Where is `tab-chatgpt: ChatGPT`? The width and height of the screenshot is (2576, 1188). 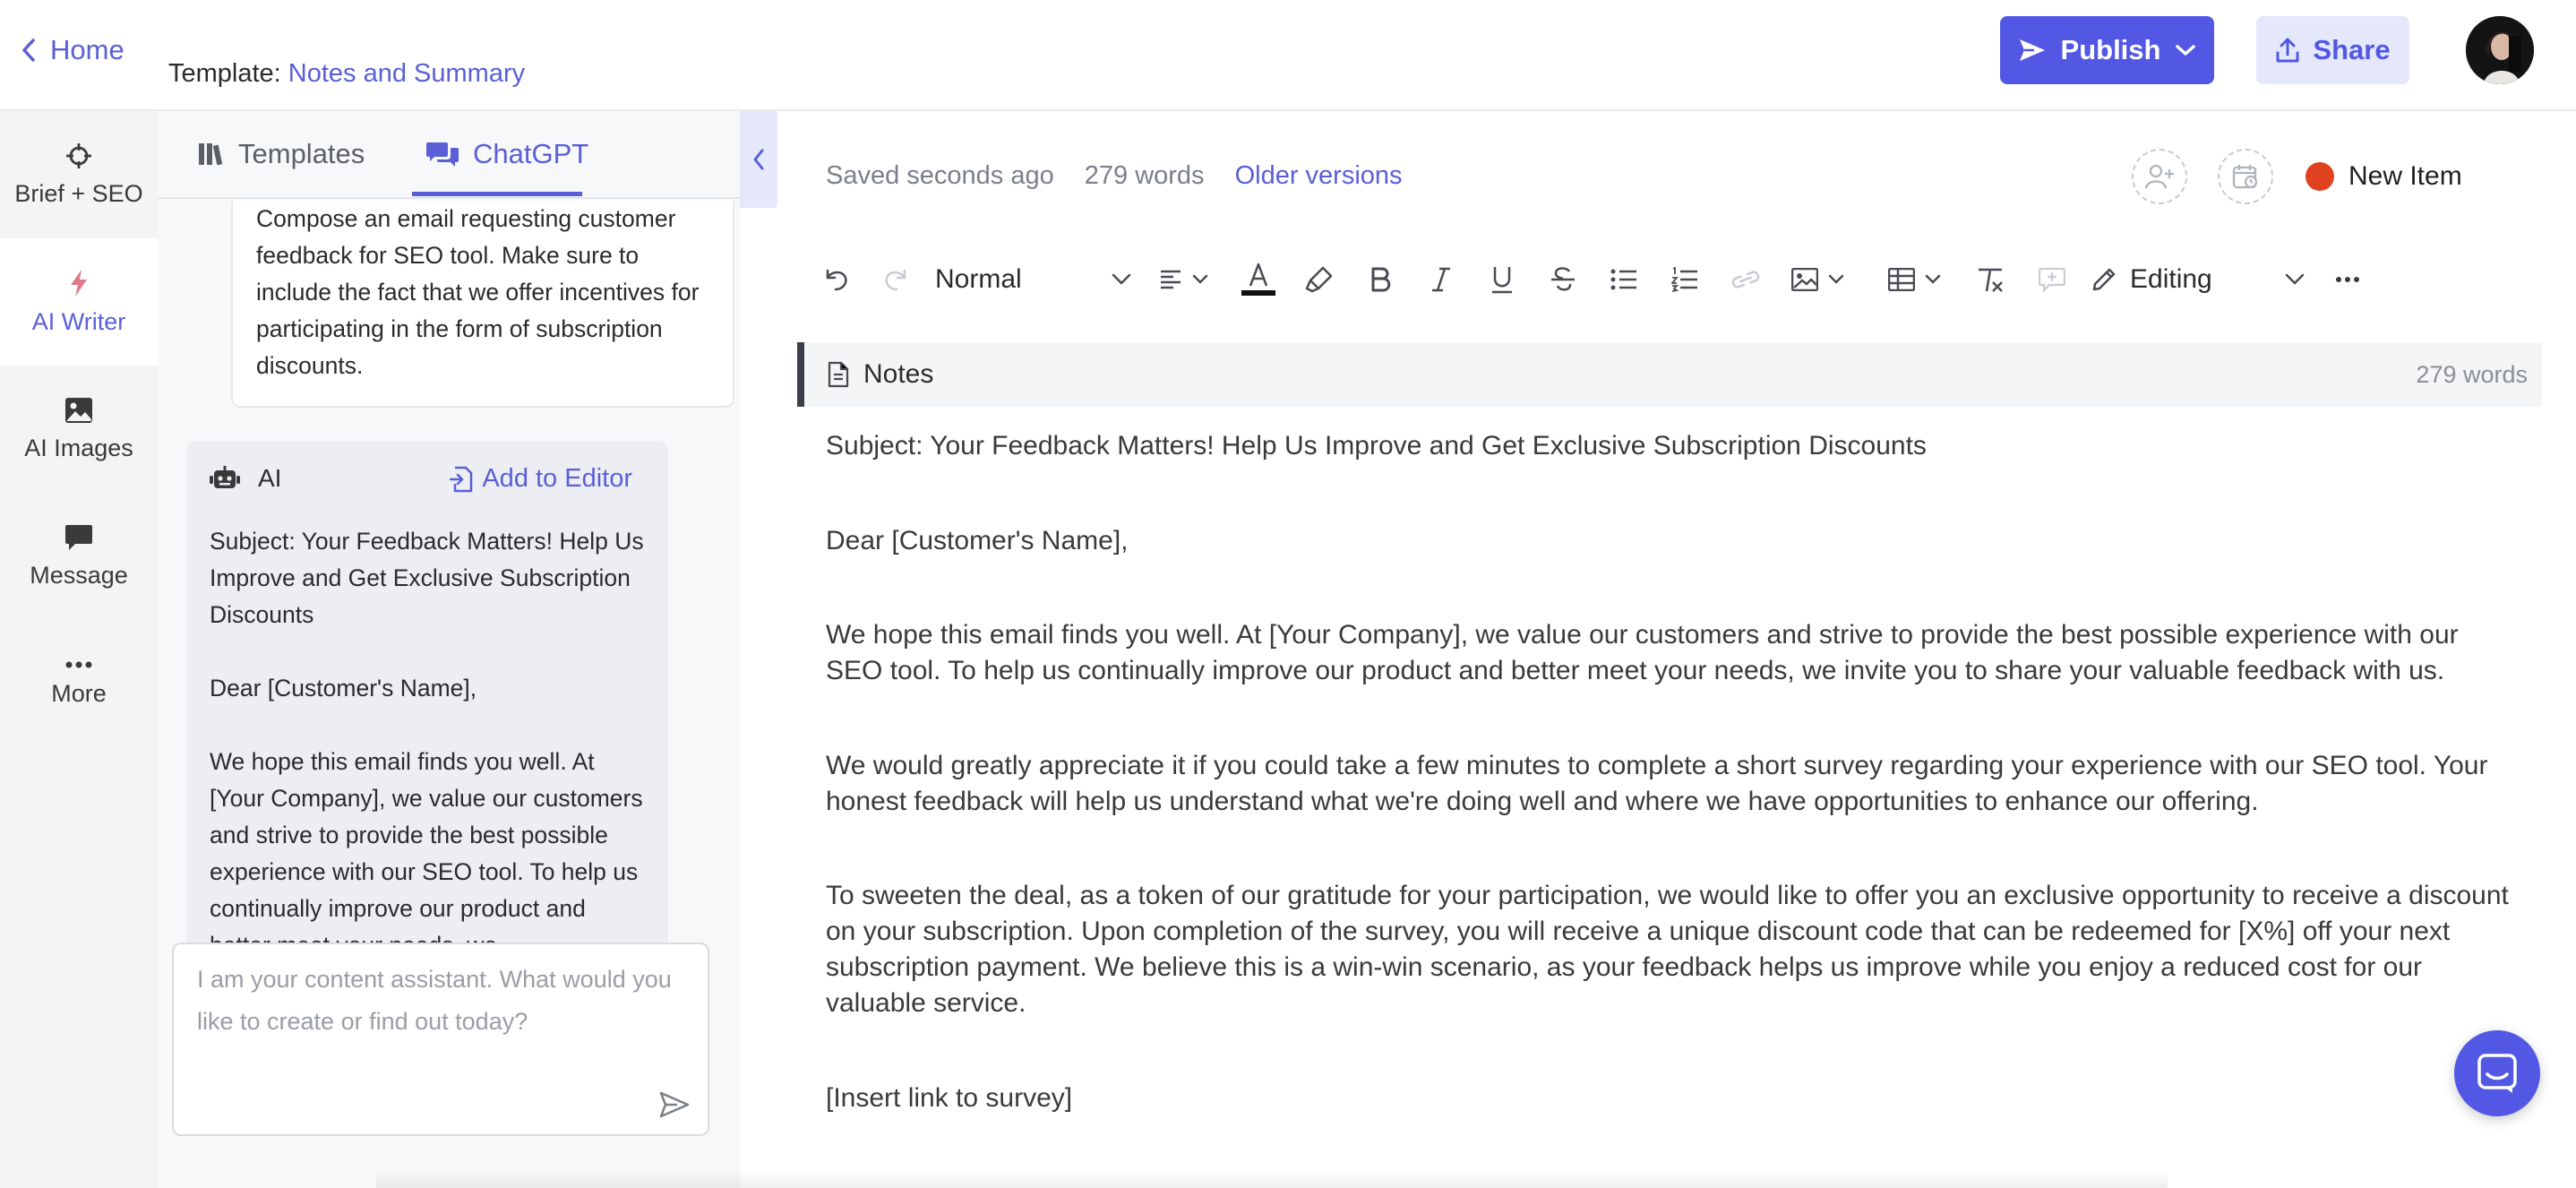 tab-chatgpt: ChatGPT is located at coordinates (507, 154).